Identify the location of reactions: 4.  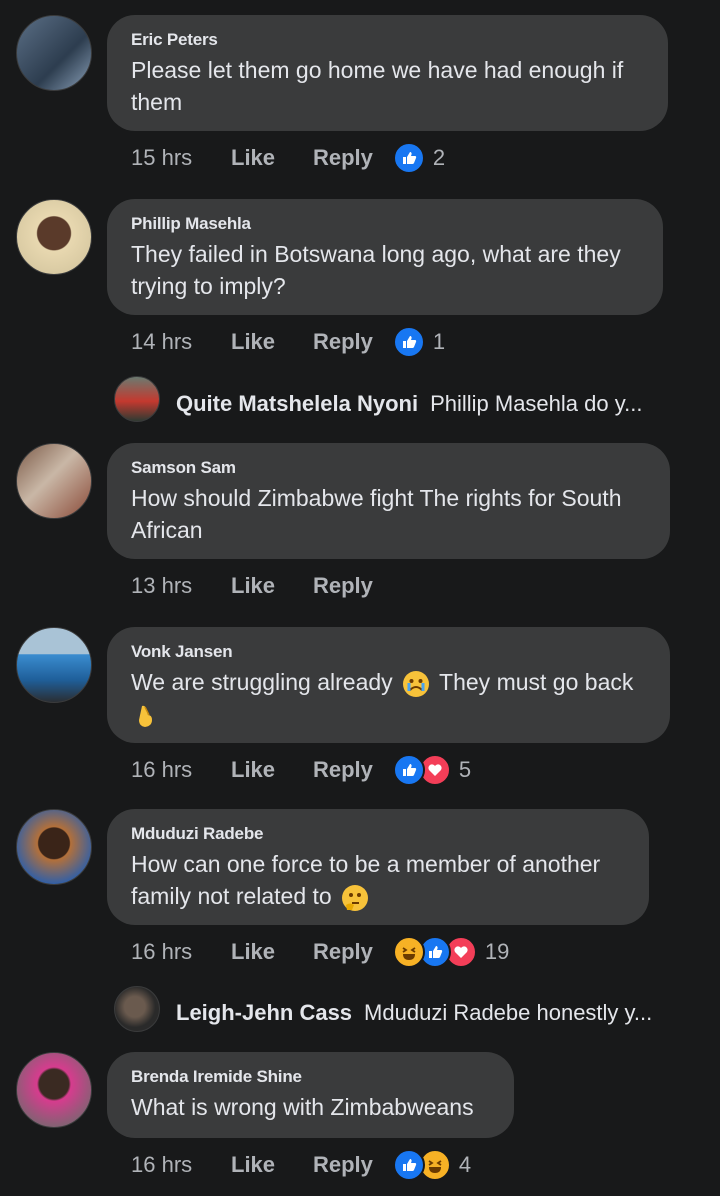
(432, 1165).